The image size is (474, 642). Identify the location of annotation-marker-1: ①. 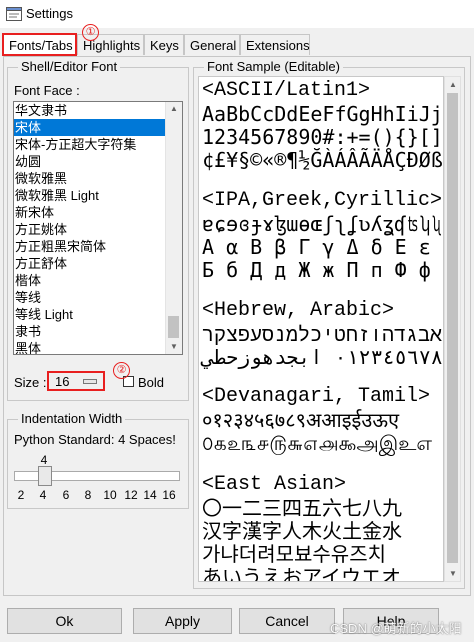
(90, 32).